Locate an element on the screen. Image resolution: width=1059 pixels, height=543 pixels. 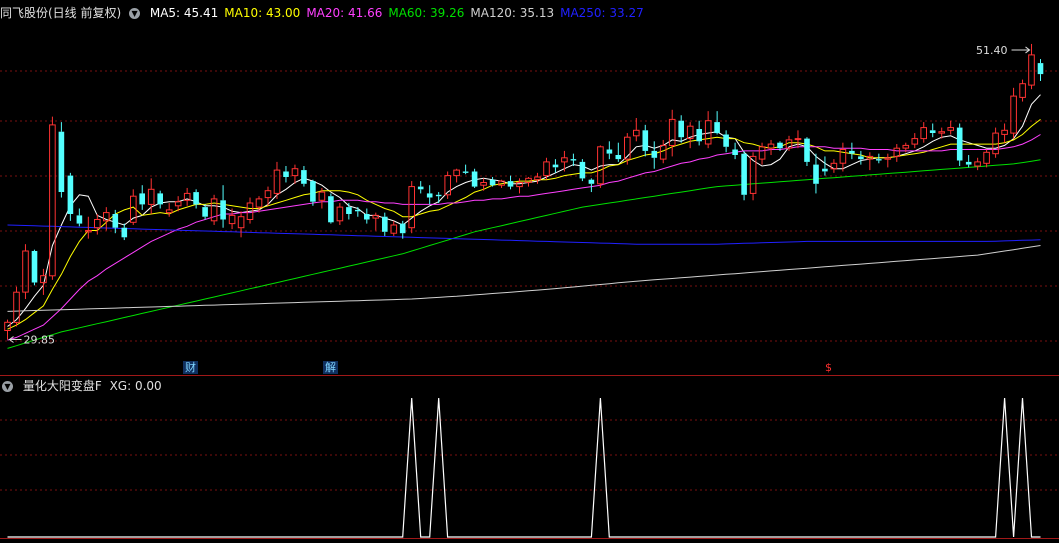
ma-line-ma250 is located at coordinates (524, 234).